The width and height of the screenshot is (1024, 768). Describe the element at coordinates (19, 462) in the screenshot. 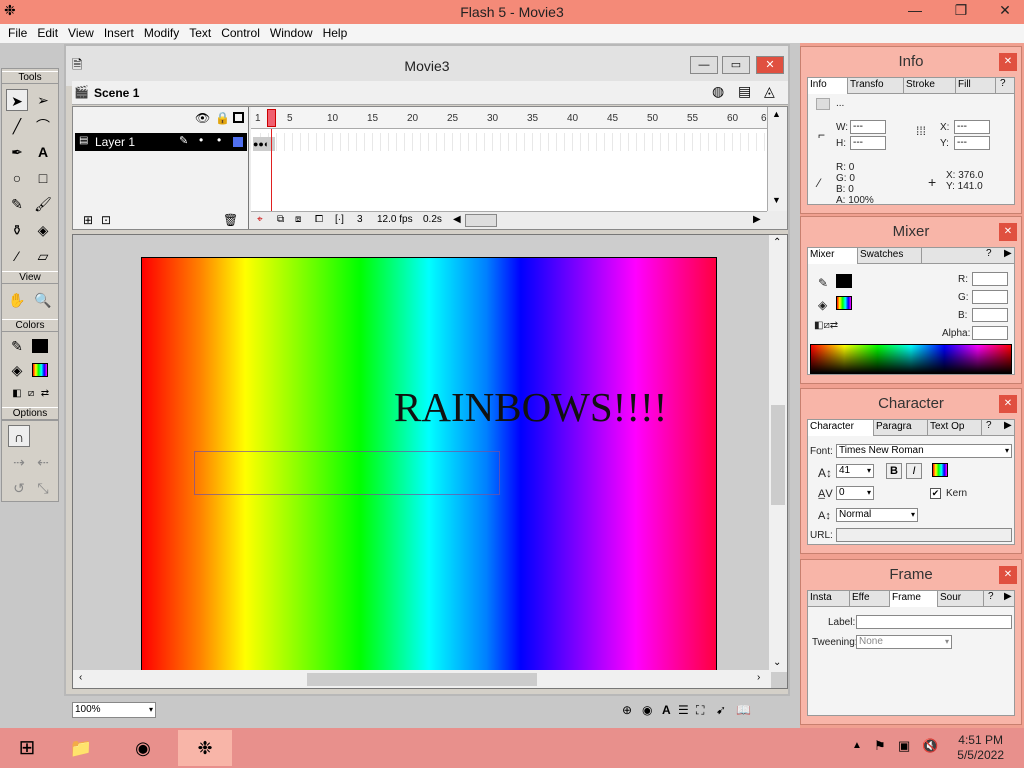

I see `smooth-option-icon: ⇢` at that location.